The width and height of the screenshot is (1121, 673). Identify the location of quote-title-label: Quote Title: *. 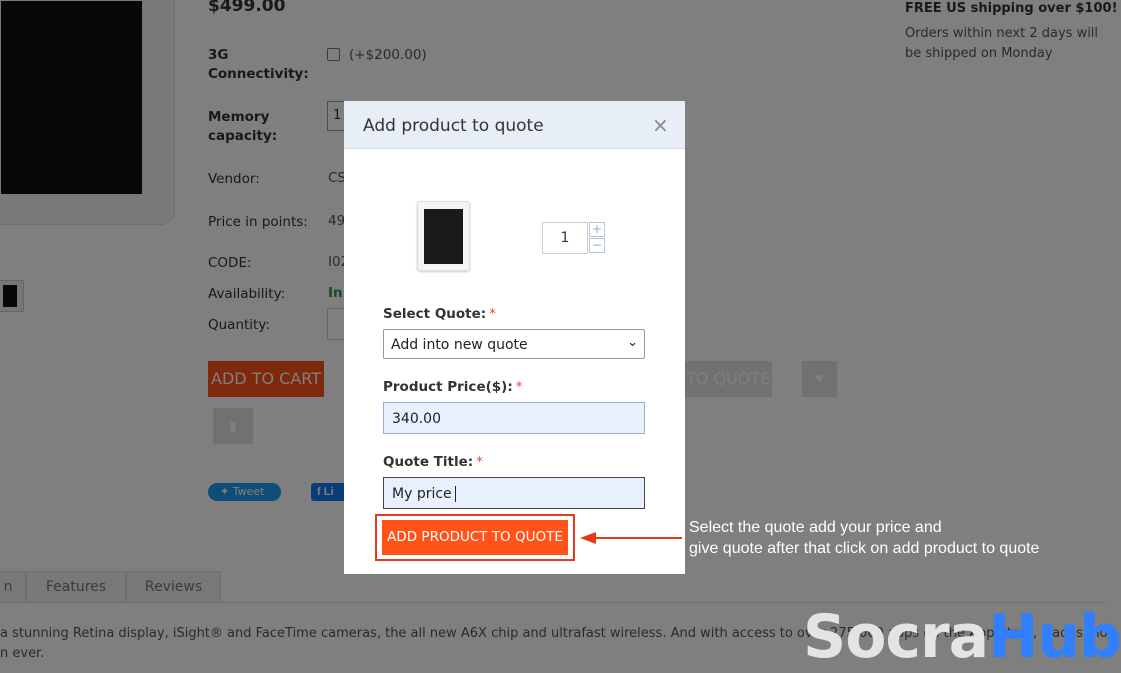
(433, 462).